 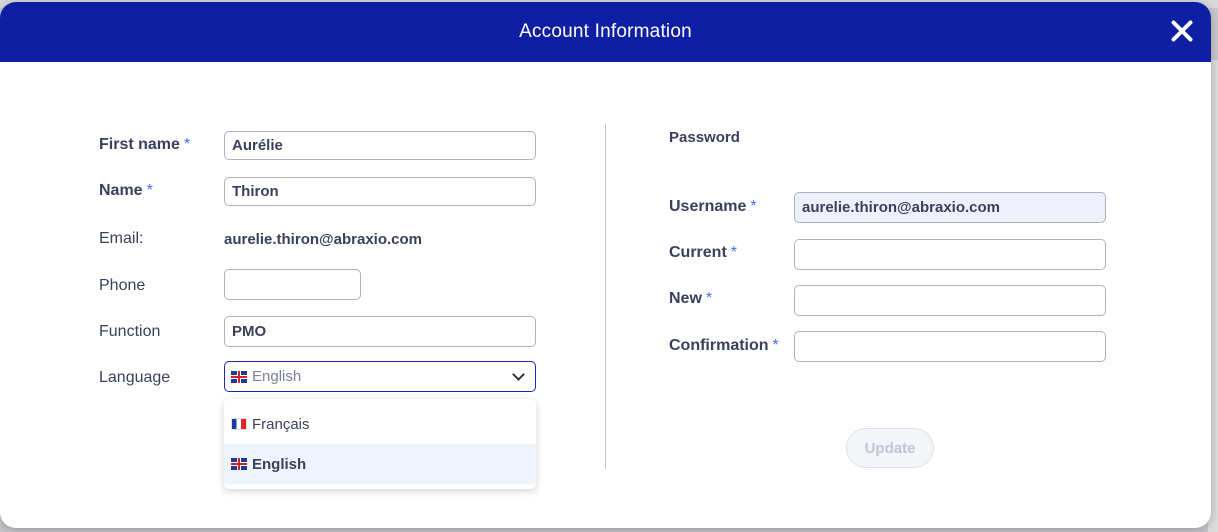 What do you see at coordinates (724, 345) in the screenshot?
I see `confirmation-label: Confirmation *` at bounding box center [724, 345].